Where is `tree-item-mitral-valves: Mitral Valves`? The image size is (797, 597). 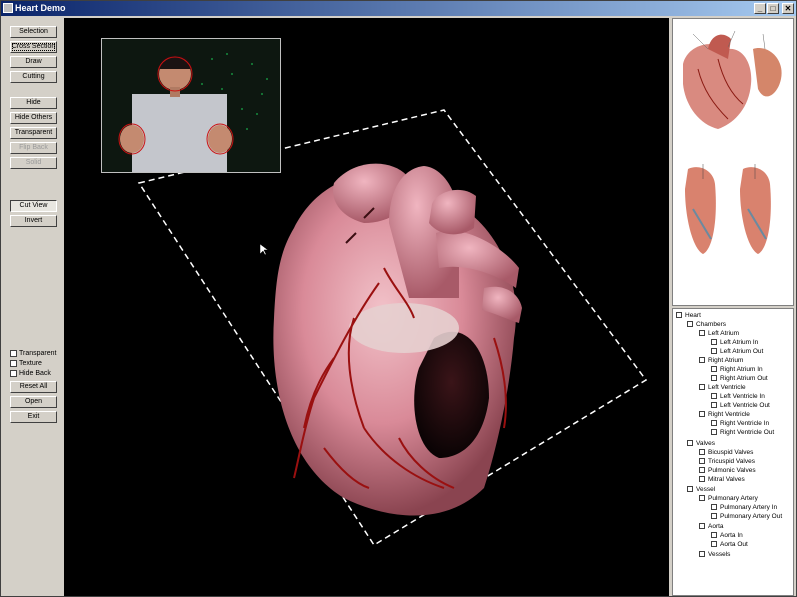
tree-item-mitral-valves: Mitral Valves is located at coordinates (722, 479).